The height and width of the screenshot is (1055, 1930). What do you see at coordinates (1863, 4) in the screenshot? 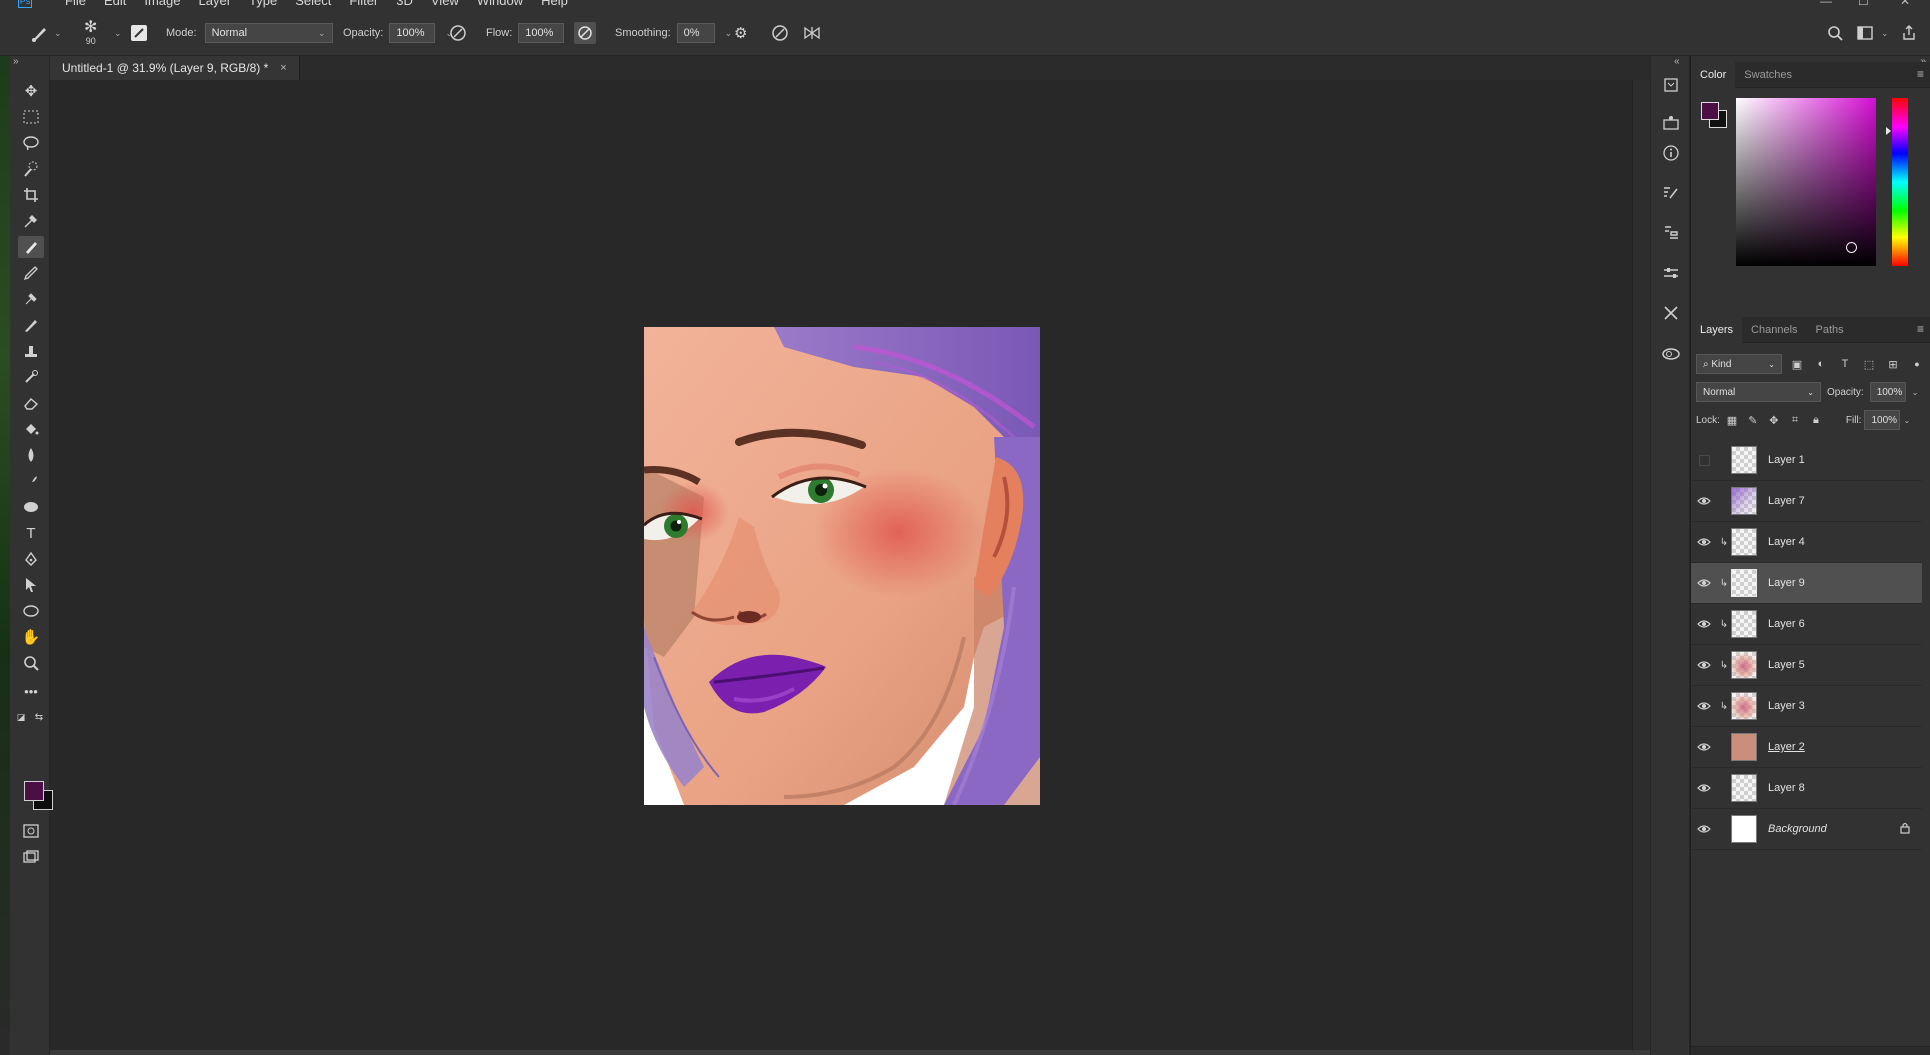
I see `maximize-icon: ☐` at bounding box center [1863, 4].